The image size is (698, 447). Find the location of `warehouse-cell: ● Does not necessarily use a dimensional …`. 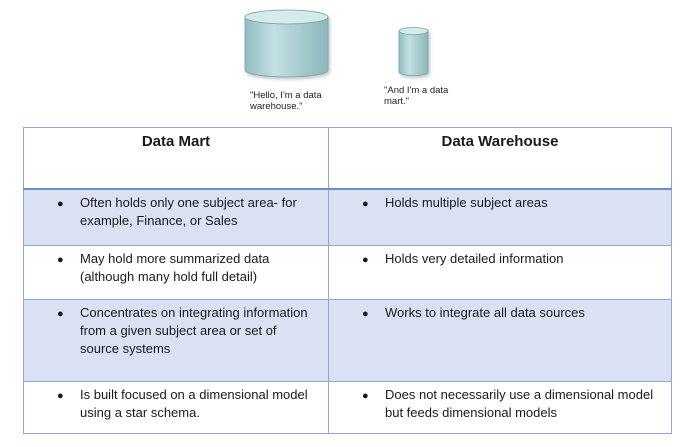

warehouse-cell: ● Does not necessarily use a dimensional … is located at coordinates (500, 407).